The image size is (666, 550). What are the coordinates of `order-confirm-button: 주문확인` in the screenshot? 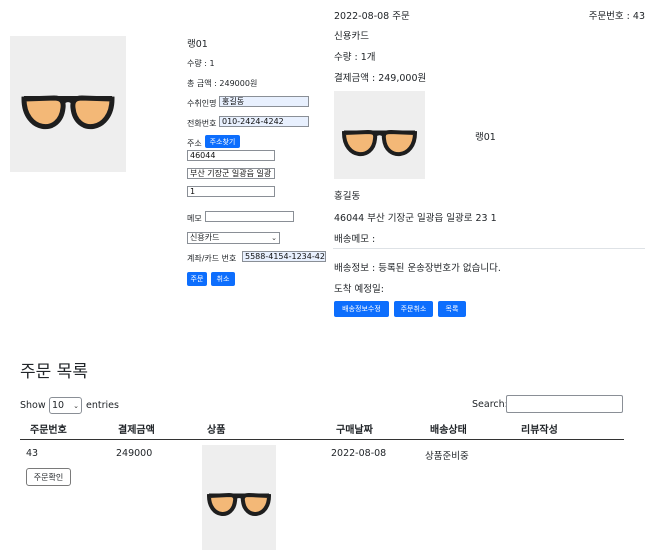 It's located at (48, 477).